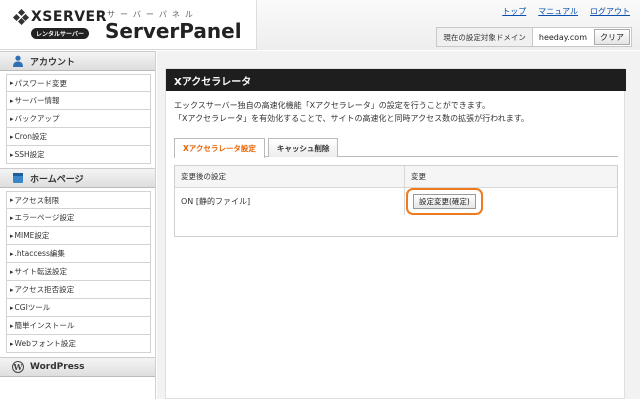 Image resolution: width=640 pixels, height=399 pixels. Describe the element at coordinates (45, 343) in the screenshot. I see `sidebar-item-label: Webフォント設定` at that location.